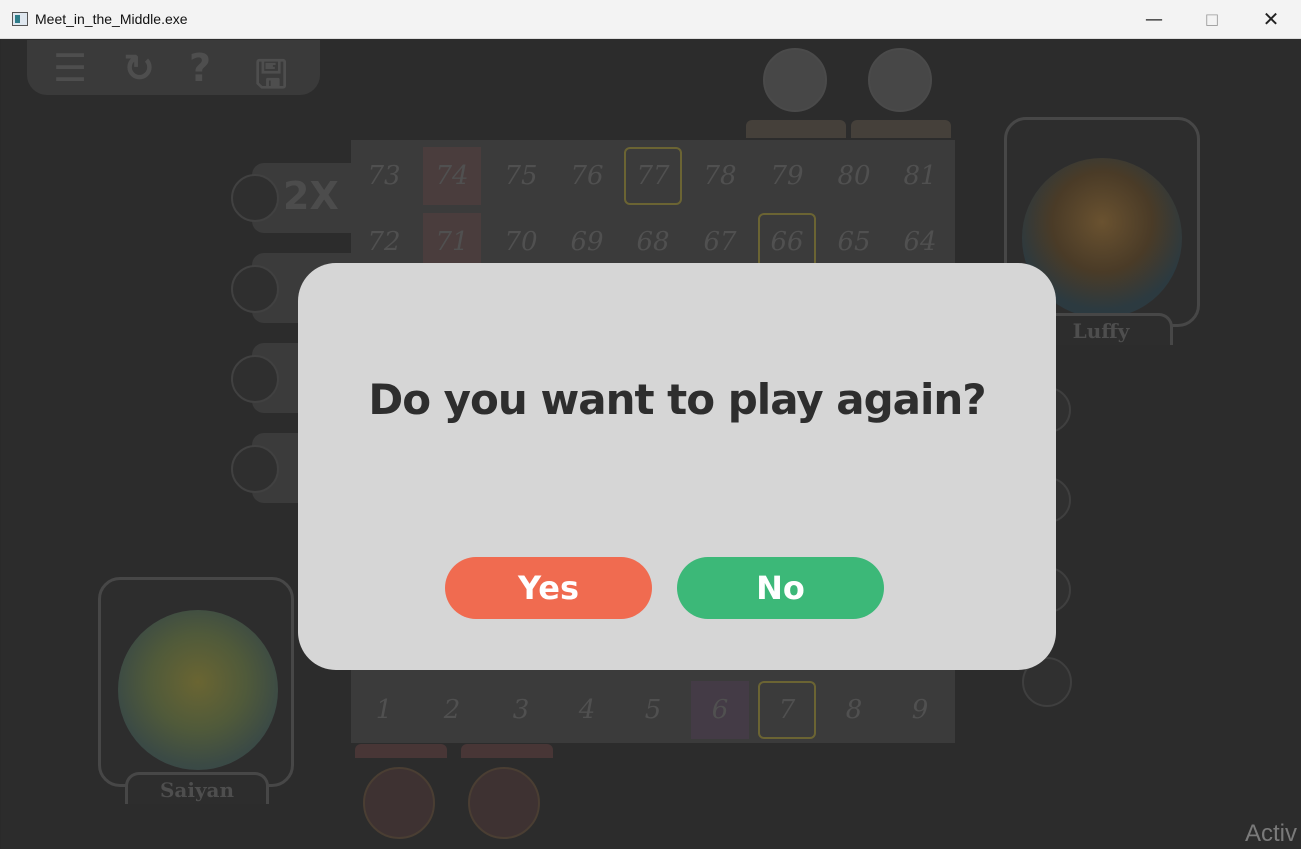 This screenshot has width=1301, height=849. What do you see at coordinates (787, 176) in the screenshot?
I see `board-cell: 79` at bounding box center [787, 176].